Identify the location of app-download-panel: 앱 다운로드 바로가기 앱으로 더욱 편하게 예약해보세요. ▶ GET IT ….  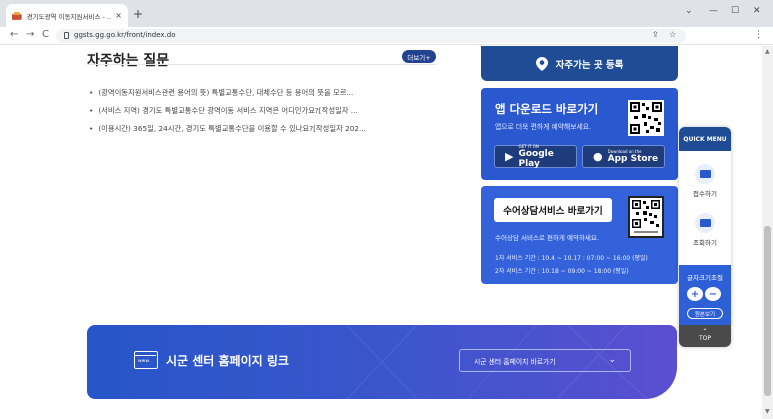
(579, 134).